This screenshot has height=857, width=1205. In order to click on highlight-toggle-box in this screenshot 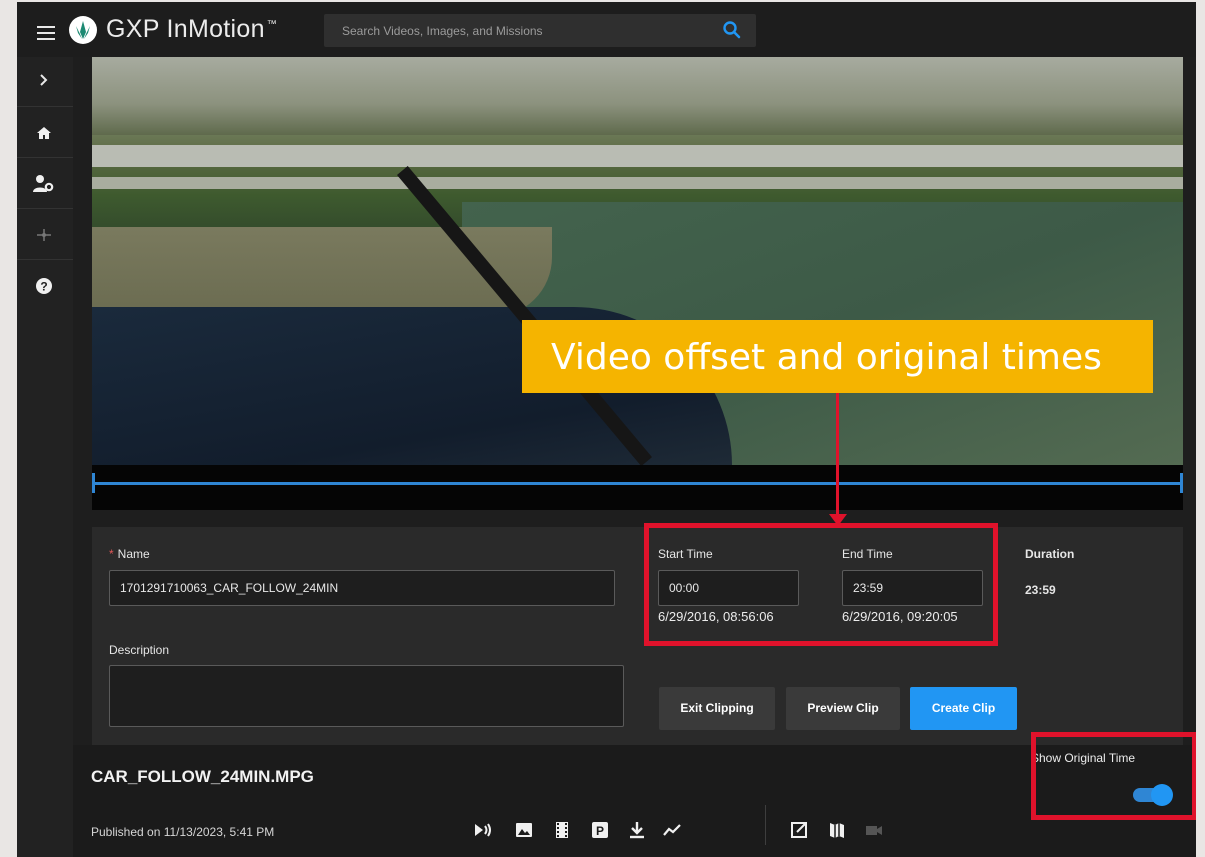, I will do `click(1113, 776)`.